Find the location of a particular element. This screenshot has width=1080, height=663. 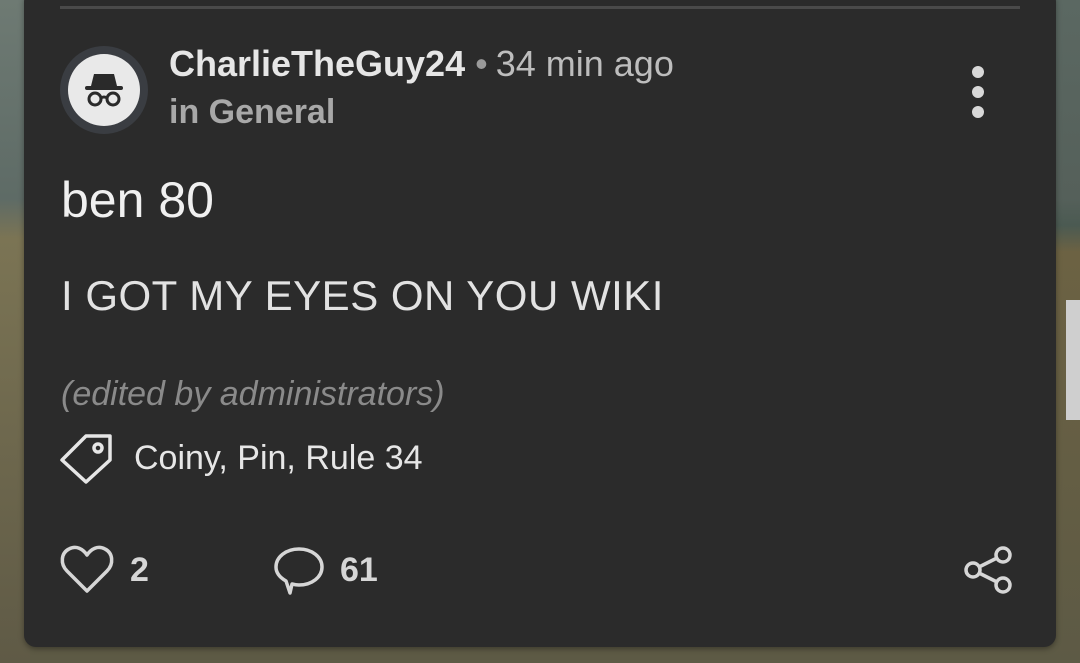

tags-row: Coiny, Pin, Rule 34 is located at coordinates (240, 458).